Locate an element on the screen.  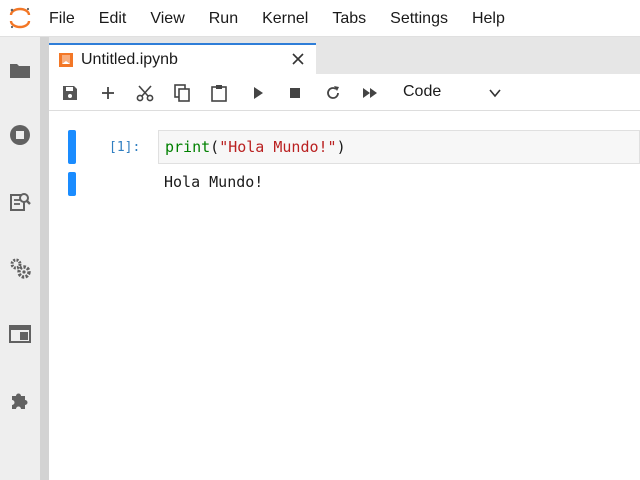
fast-forward-icon is located at coordinates (370, 93).